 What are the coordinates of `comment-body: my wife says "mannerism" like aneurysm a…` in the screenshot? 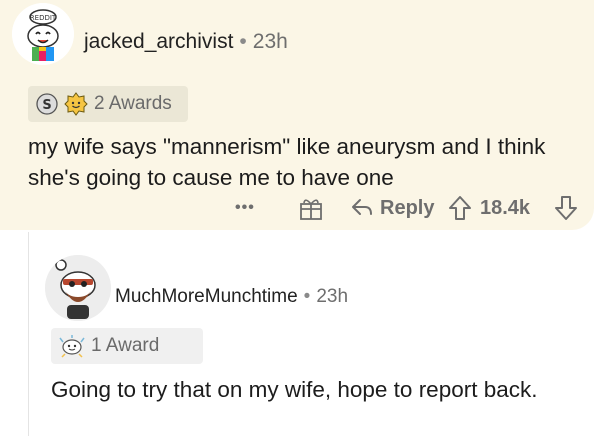 It's located at (287, 162).